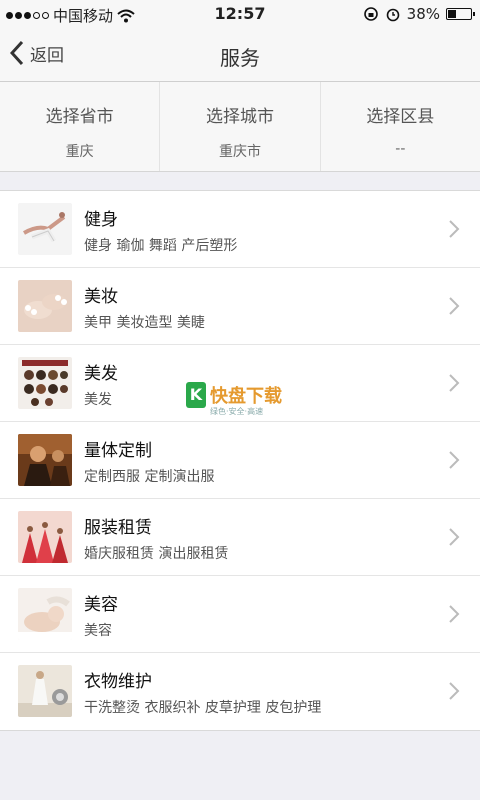 This screenshot has height=800, width=480. I want to click on service-title: 美发, so click(101, 374).